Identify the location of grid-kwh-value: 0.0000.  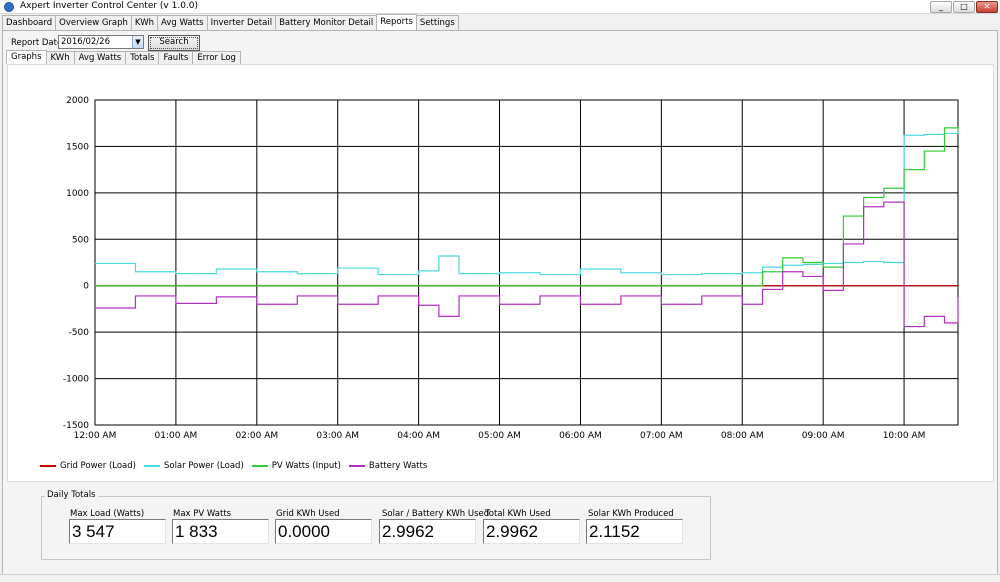
(323, 531).